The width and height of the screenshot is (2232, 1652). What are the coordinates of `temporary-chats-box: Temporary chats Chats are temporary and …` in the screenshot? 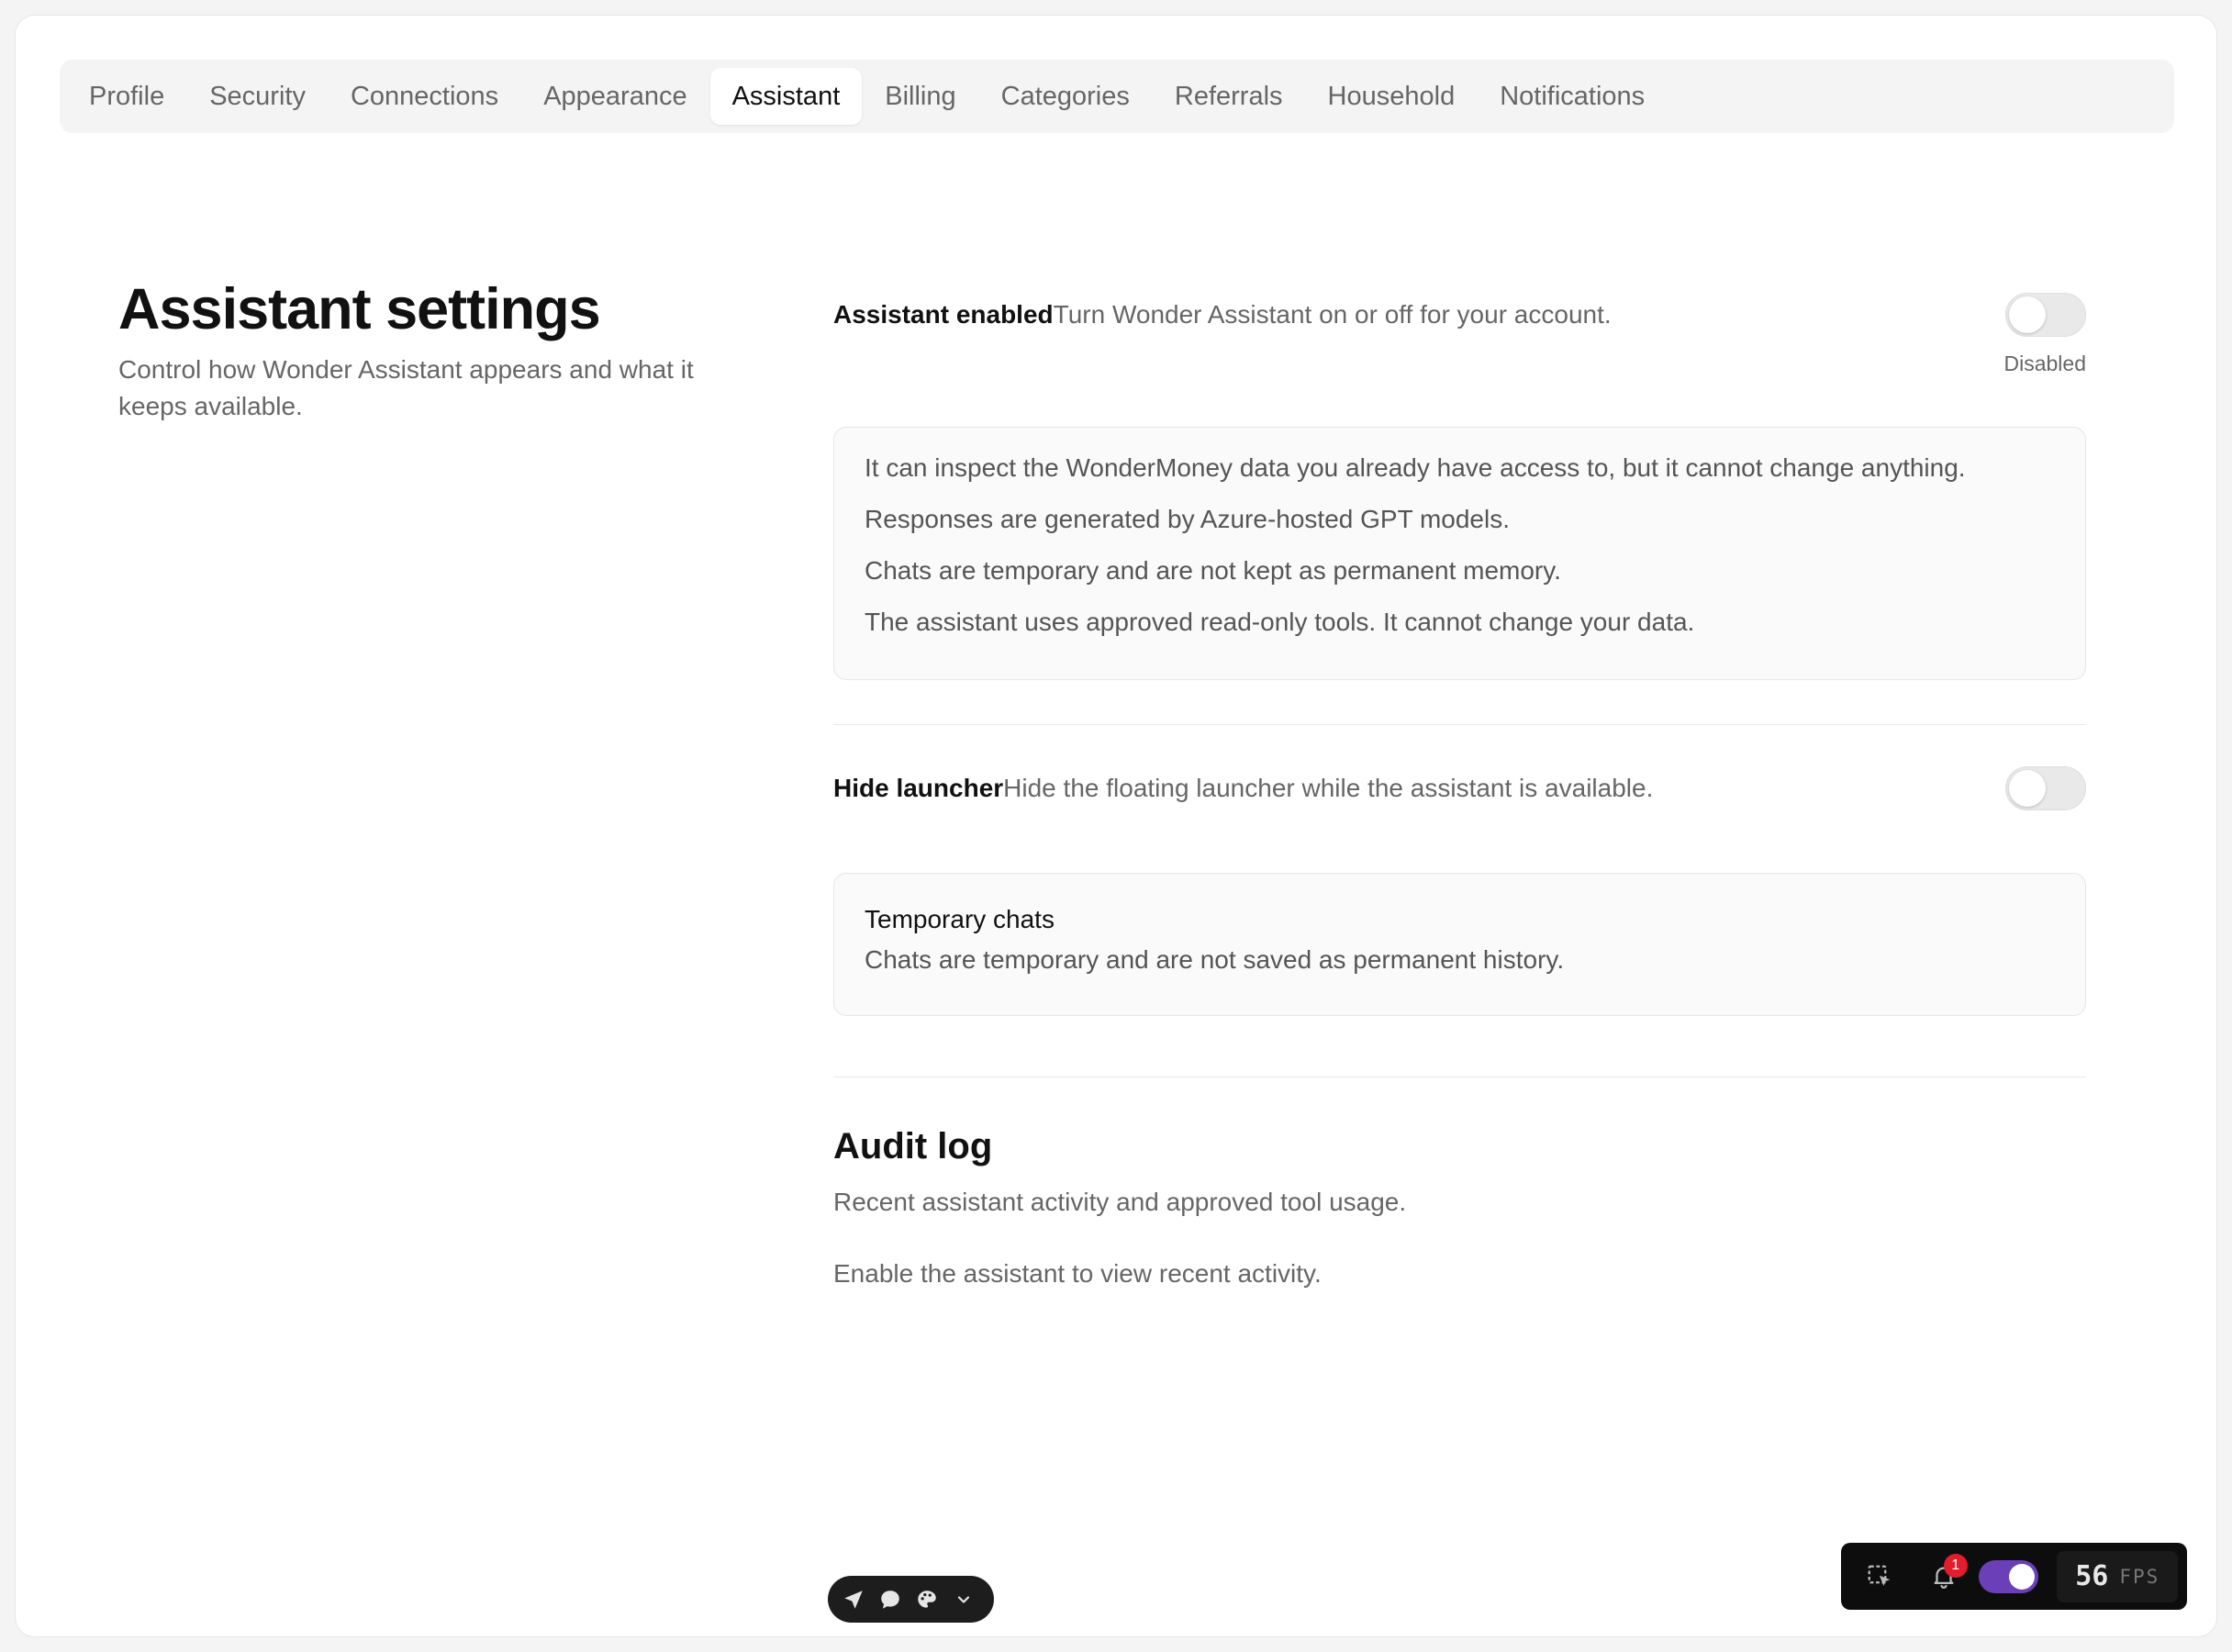 It's located at (1460, 945).